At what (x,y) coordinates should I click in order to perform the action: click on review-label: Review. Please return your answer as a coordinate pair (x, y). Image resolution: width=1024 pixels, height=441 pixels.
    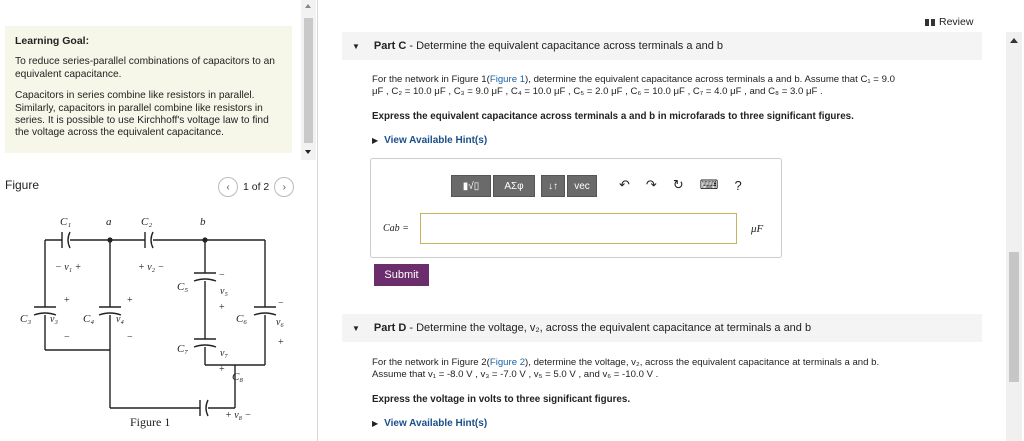
    Looking at the image, I should click on (956, 22).